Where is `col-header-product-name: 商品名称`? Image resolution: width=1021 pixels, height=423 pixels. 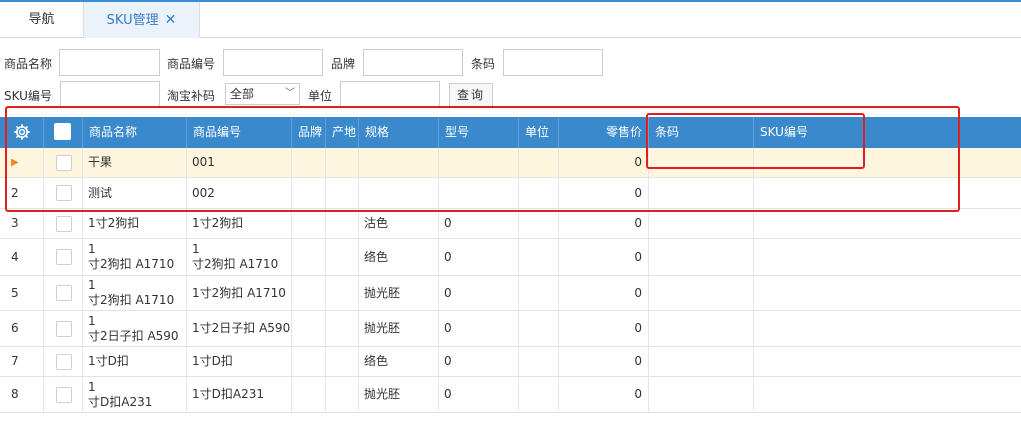
col-header-product-name: 商品名称 is located at coordinates (135, 132).